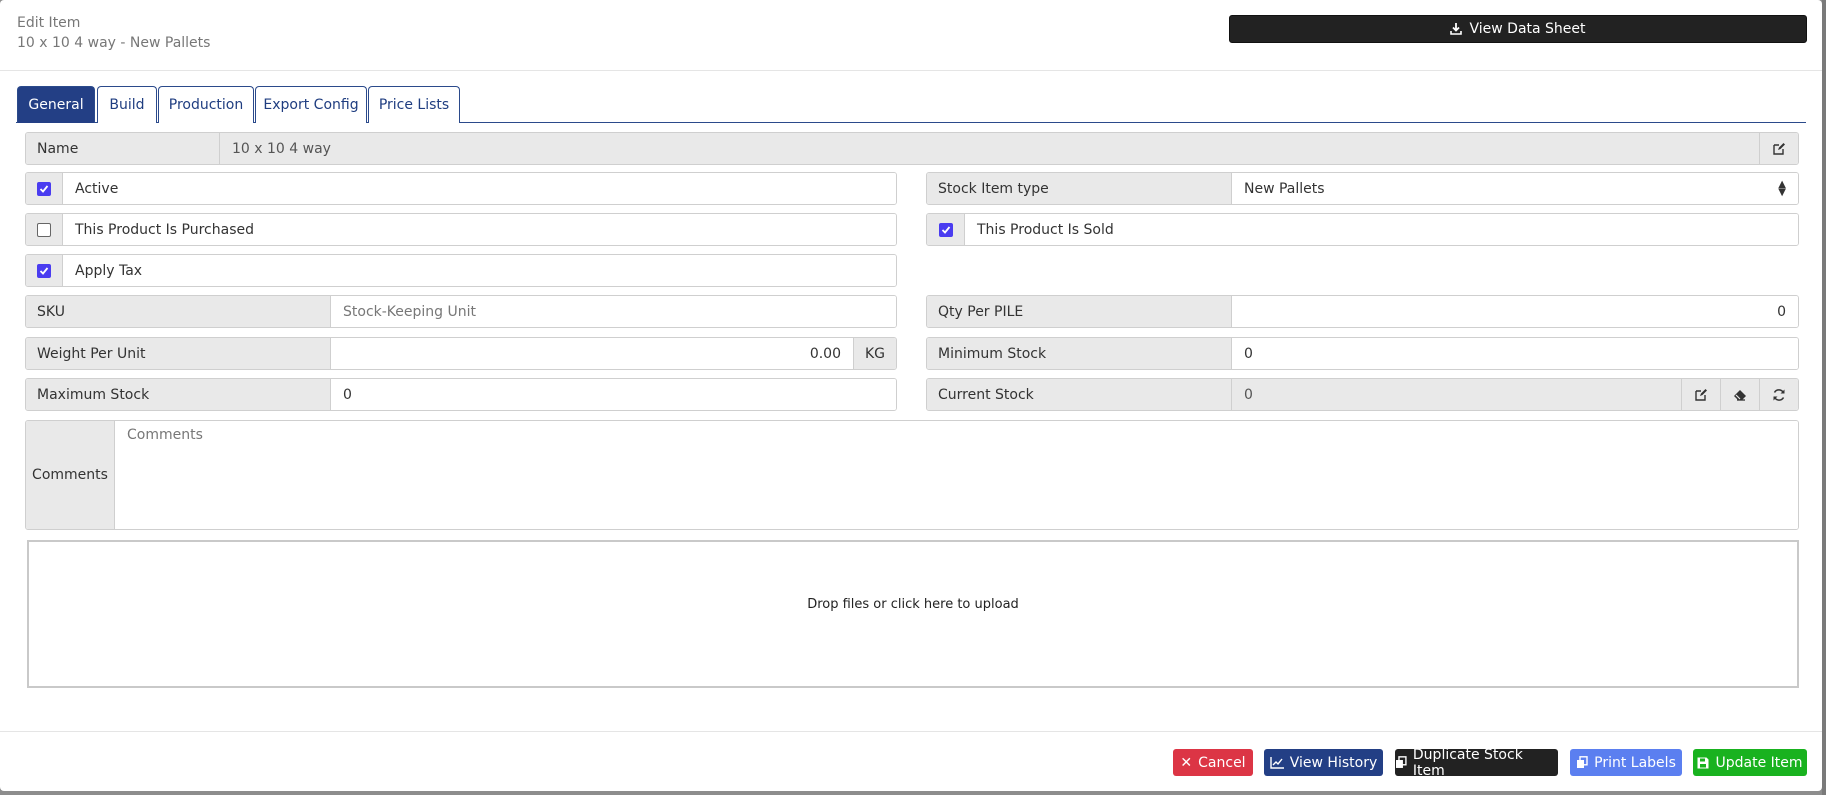  What do you see at coordinates (1456, 29) in the screenshot?
I see `download-icon` at bounding box center [1456, 29].